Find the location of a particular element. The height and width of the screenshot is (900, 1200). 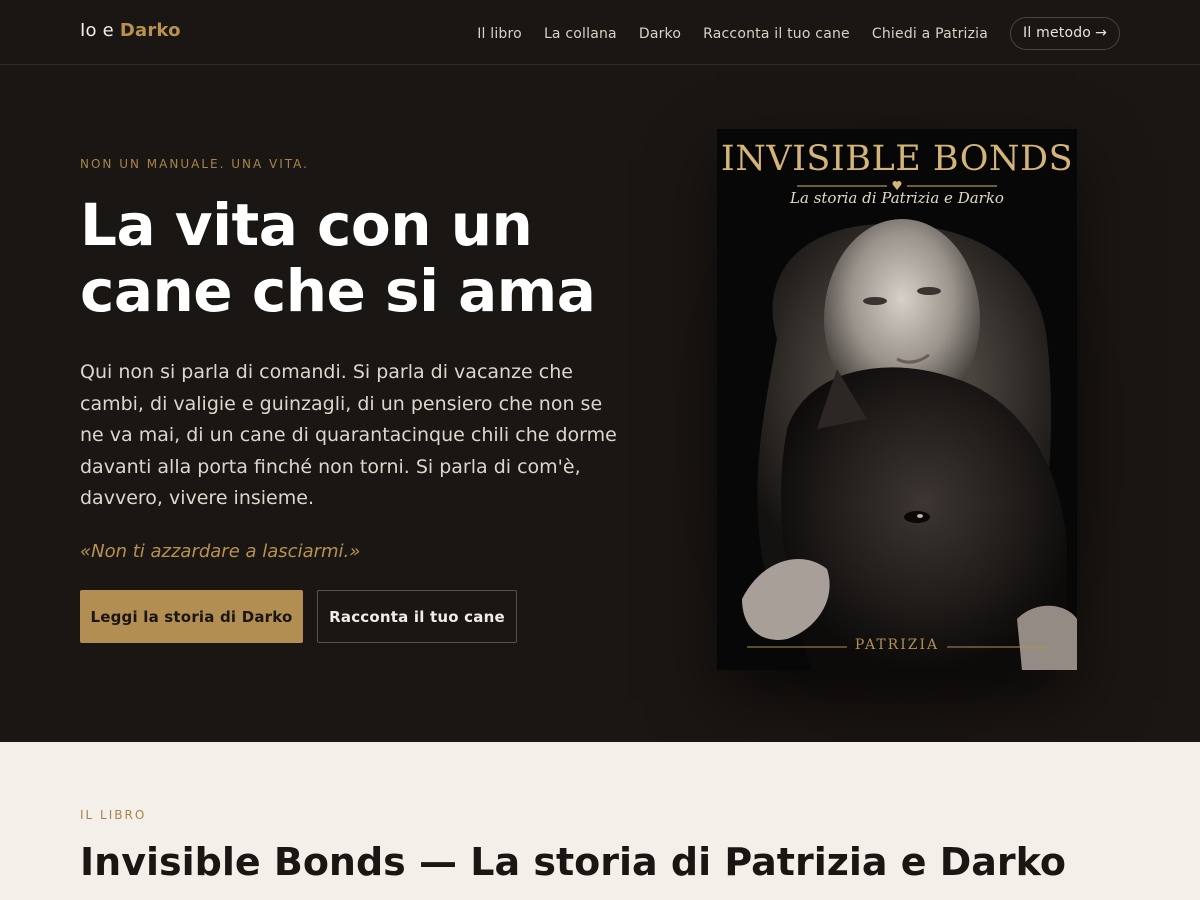

arrow-right-icon: → is located at coordinates (1101, 33).